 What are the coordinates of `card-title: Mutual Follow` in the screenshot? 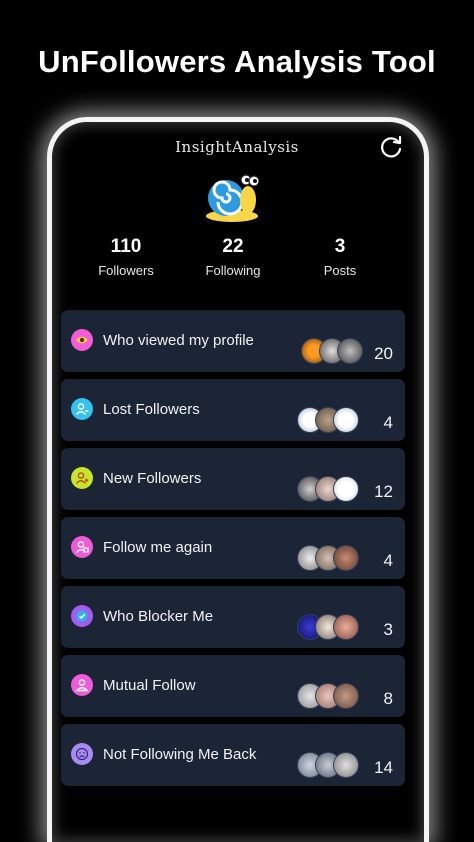 It's located at (149, 685).